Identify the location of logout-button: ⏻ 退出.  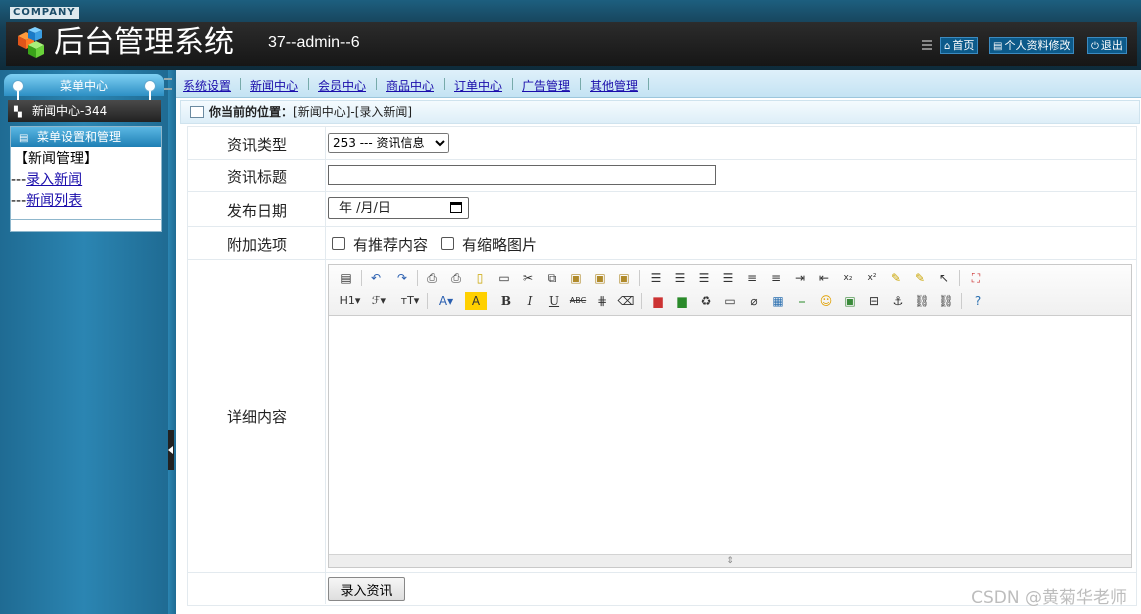
(1107, 45).